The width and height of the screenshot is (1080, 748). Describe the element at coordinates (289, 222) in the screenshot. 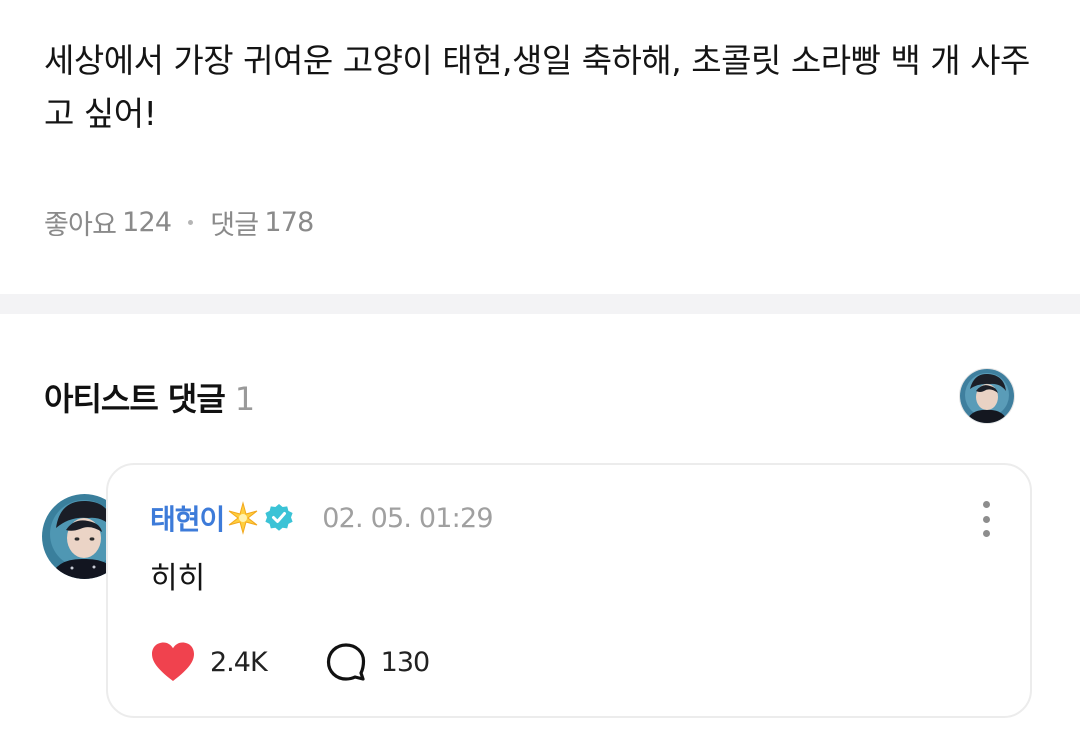

I see `comments-count: 178` at that location.